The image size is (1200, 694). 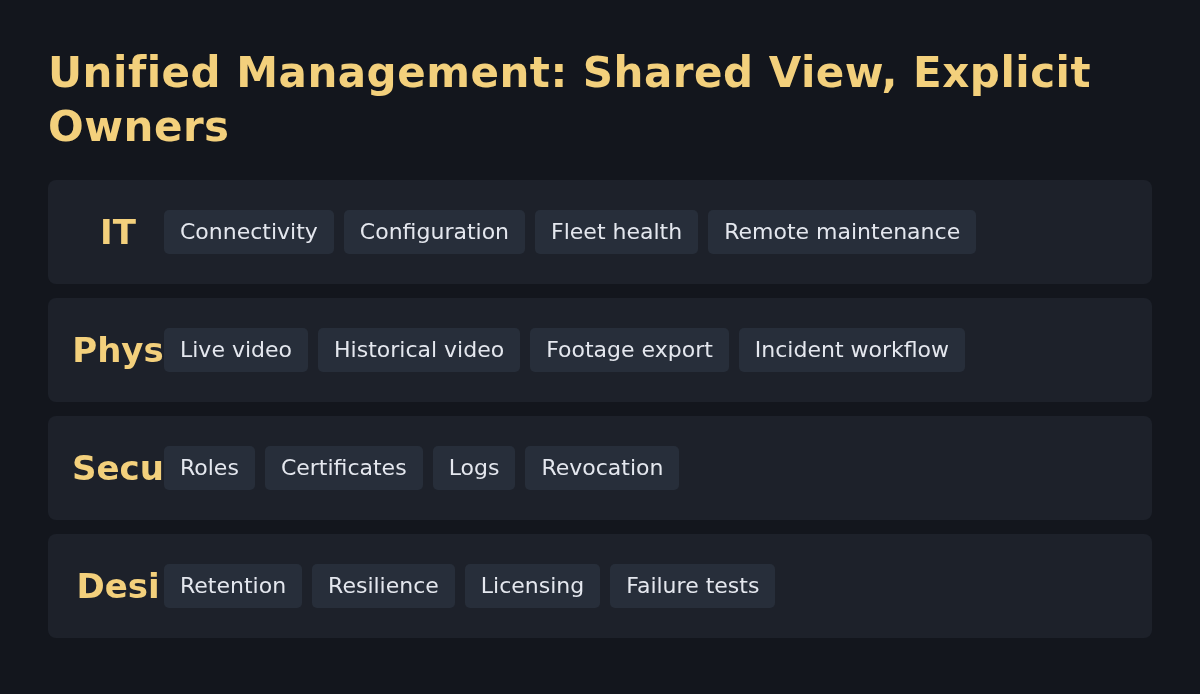 I want to click on capability-tag: Failure tests, so click(x=693, y=586).